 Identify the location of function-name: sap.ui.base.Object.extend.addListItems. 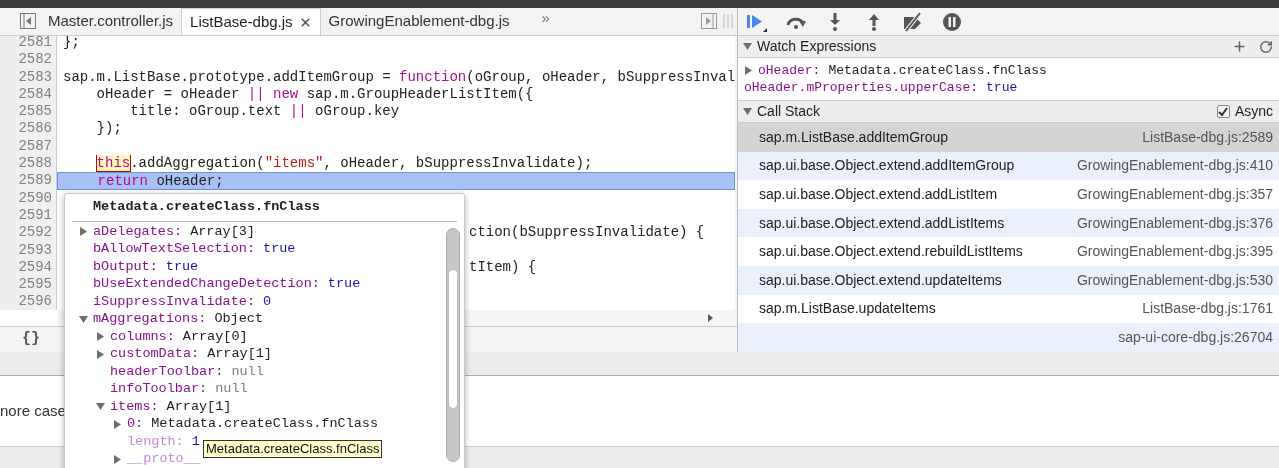
(882, 223).